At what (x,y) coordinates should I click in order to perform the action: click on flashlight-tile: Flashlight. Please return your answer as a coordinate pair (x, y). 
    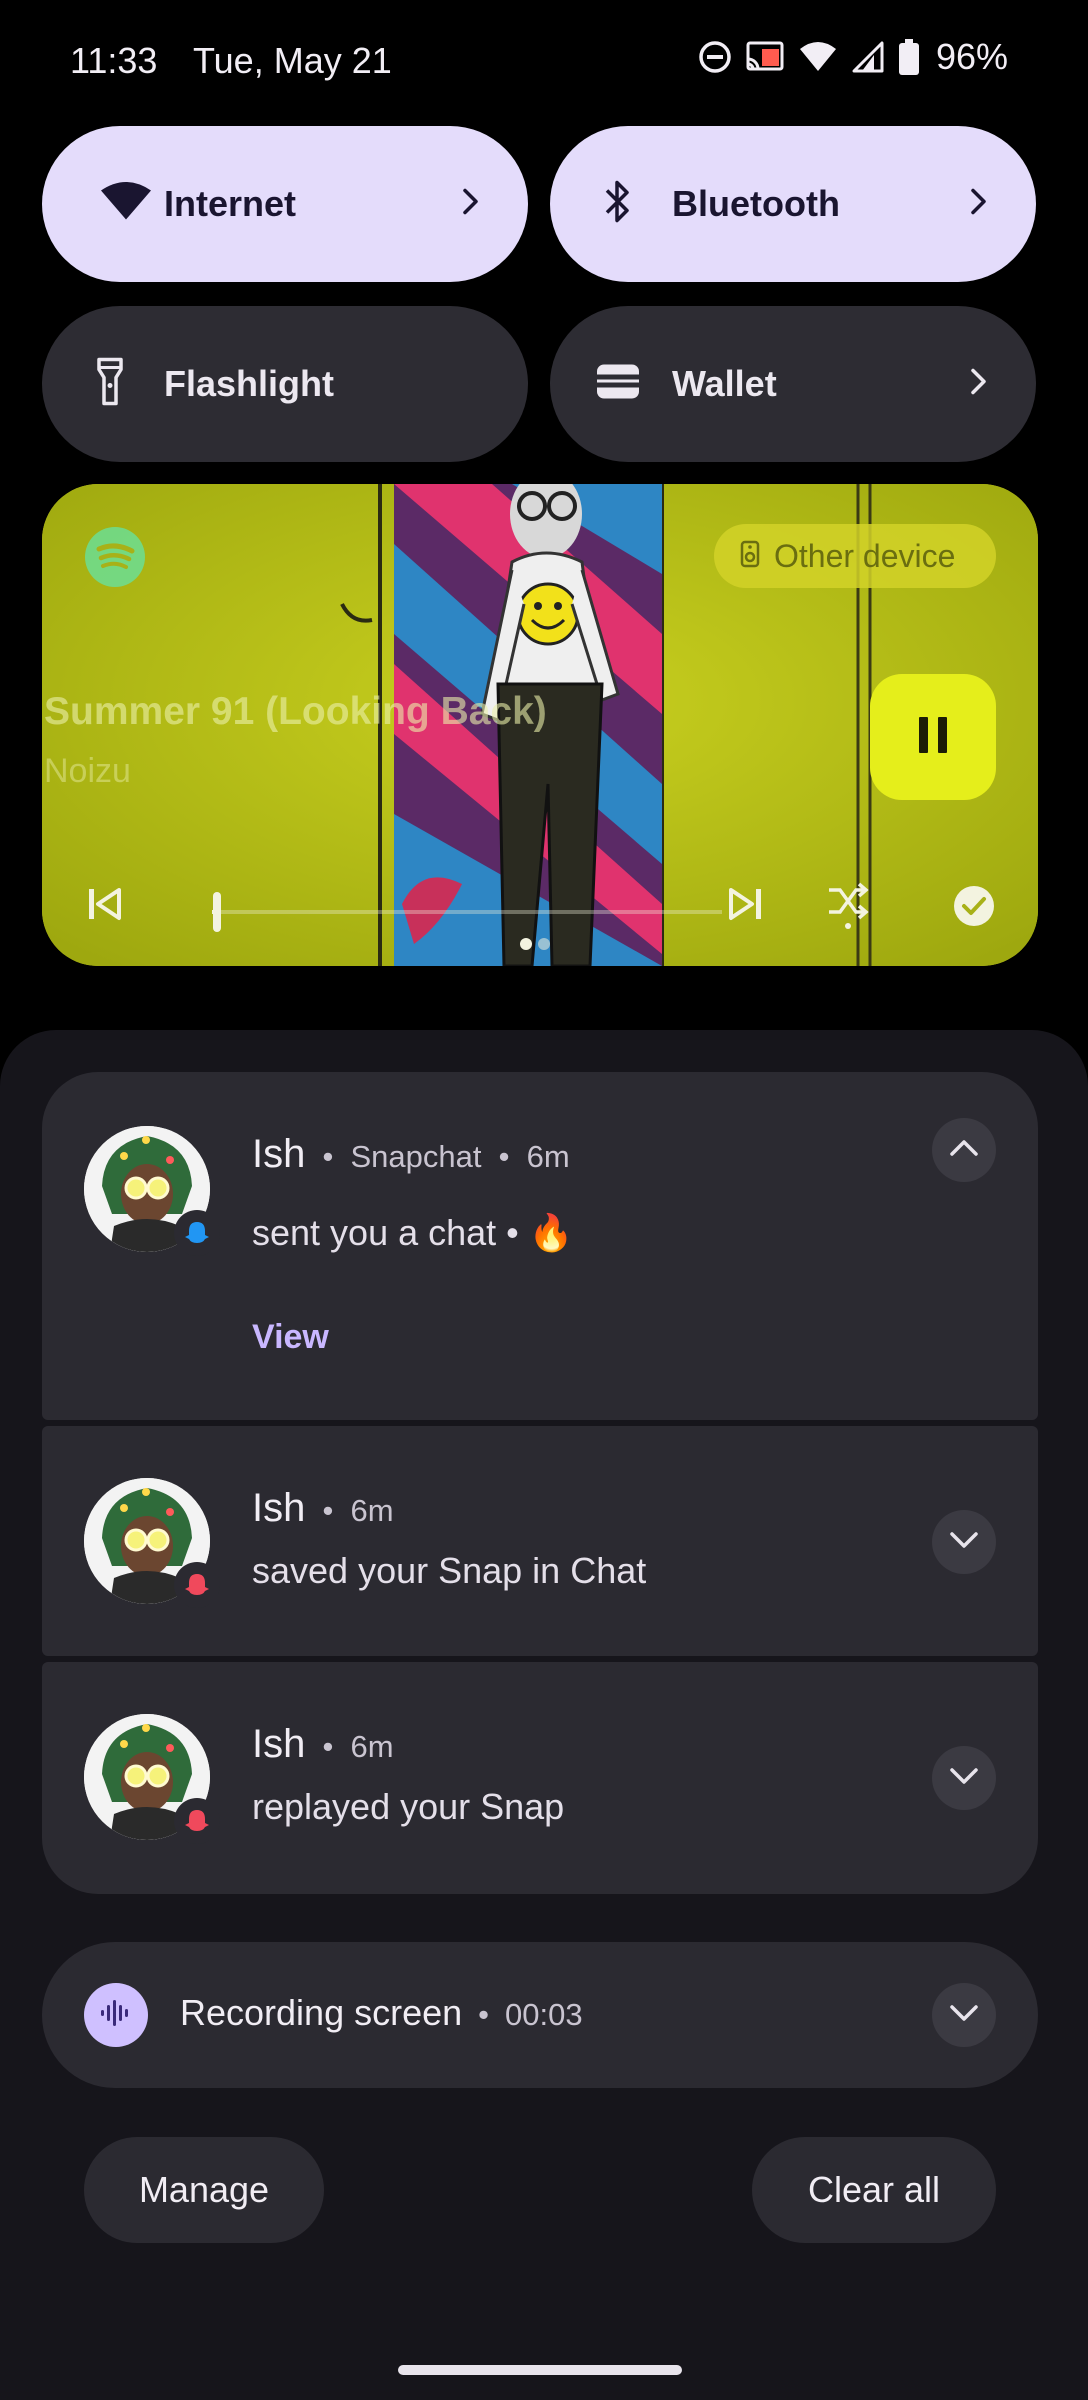
    Looking at the image, I should click on (285, 384).